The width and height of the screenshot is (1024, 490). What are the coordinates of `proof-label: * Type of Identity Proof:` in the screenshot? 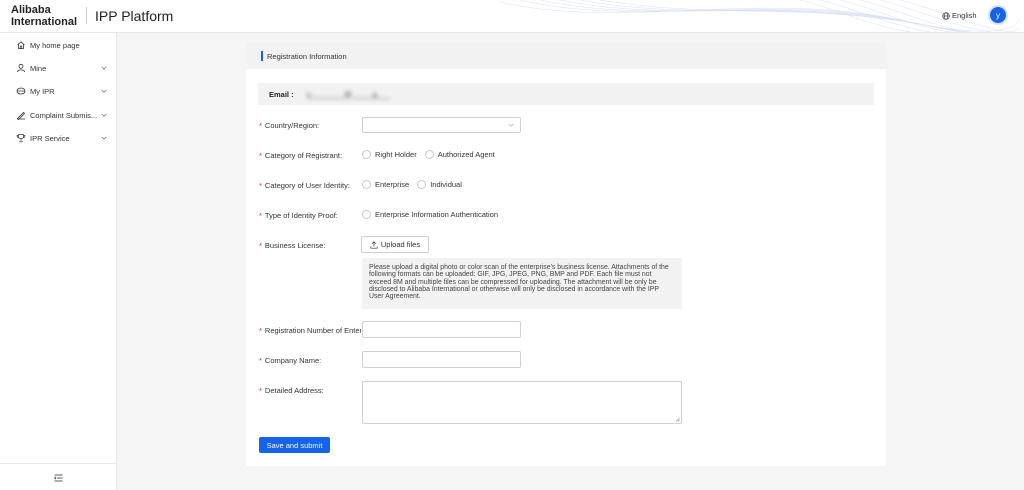 It's located at (310, 215).